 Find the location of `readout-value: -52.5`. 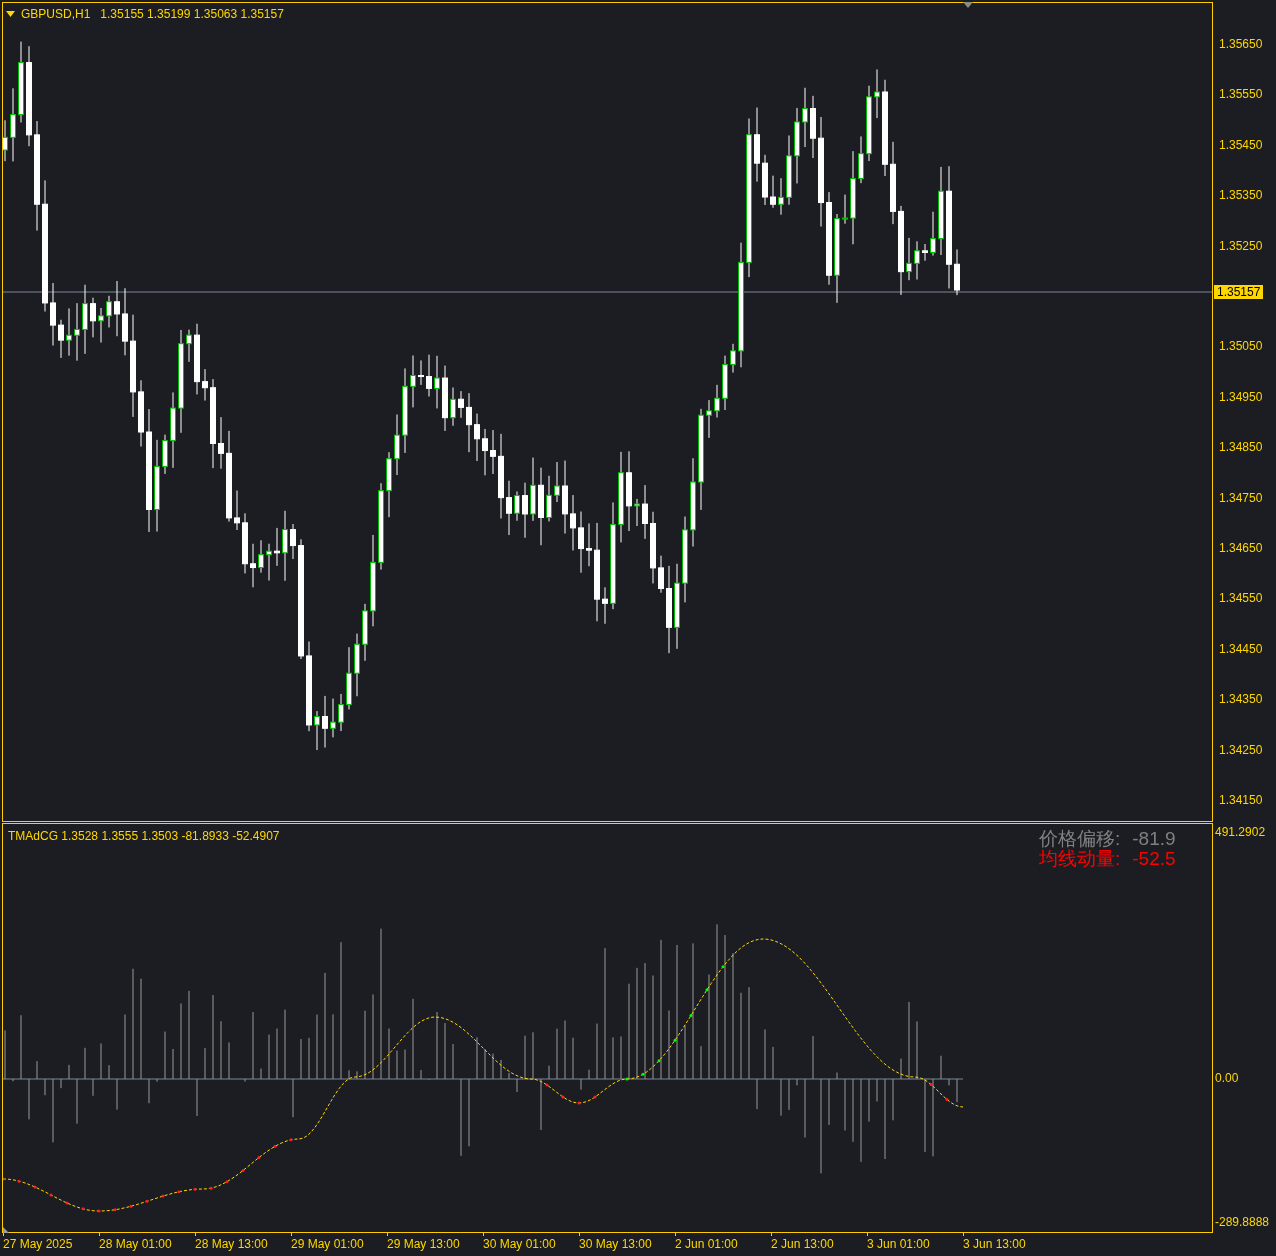

readout-value: -52.5 is located at coordinates (1154, 859).